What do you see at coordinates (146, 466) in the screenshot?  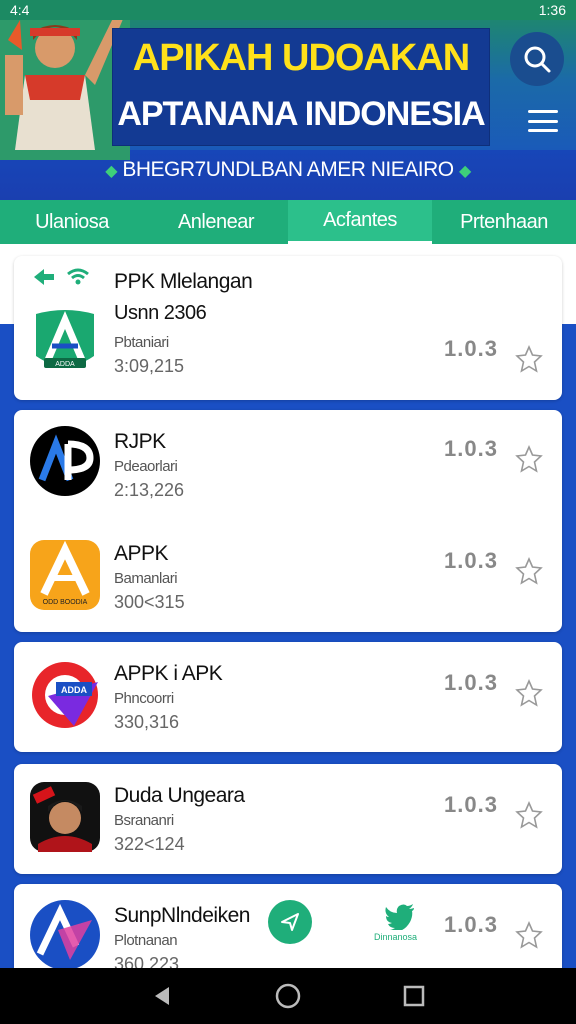 I see `app-category: Pdeaorlari` at bounding box center [146, 466].